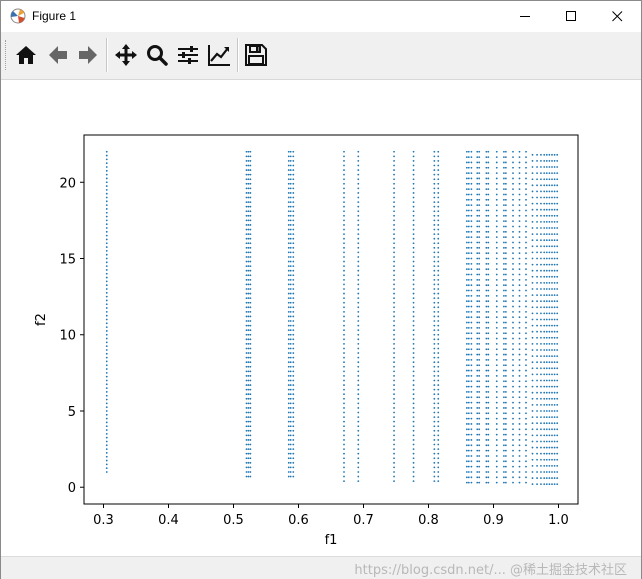  Describe the element at coordinates (526, 16) in the screenshot. I see `minimize-button` at that location.